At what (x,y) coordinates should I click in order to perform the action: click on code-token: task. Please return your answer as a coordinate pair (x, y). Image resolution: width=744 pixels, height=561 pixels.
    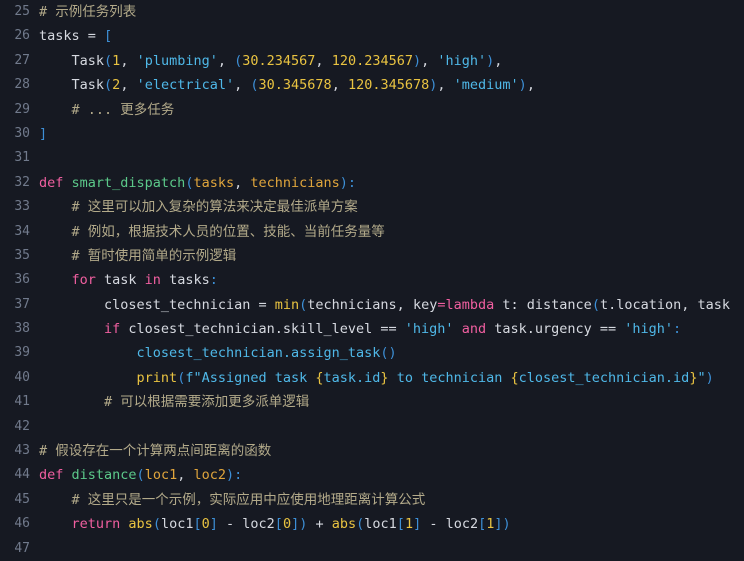
    Looking at the image, I should click on (714, 304).